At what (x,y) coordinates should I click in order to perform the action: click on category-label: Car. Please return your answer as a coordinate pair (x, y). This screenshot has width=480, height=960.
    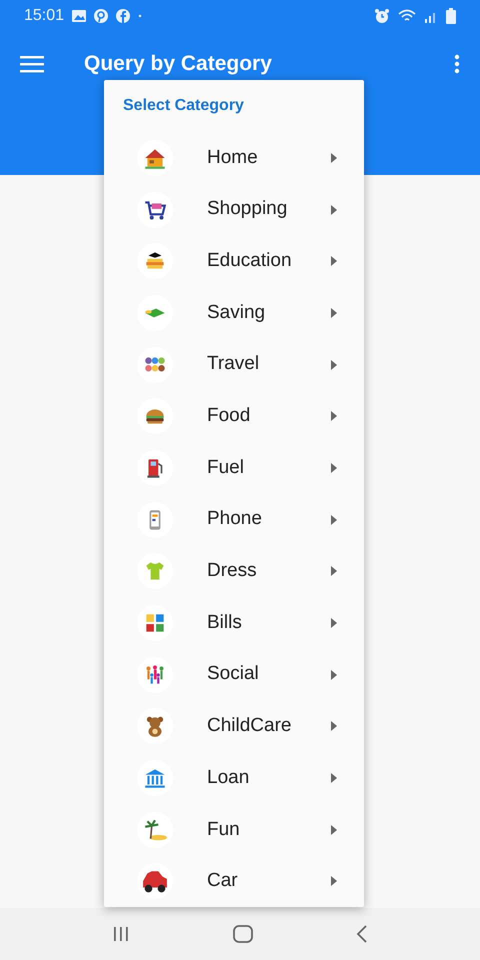
    Looking at the image, I should click on (222, 881).